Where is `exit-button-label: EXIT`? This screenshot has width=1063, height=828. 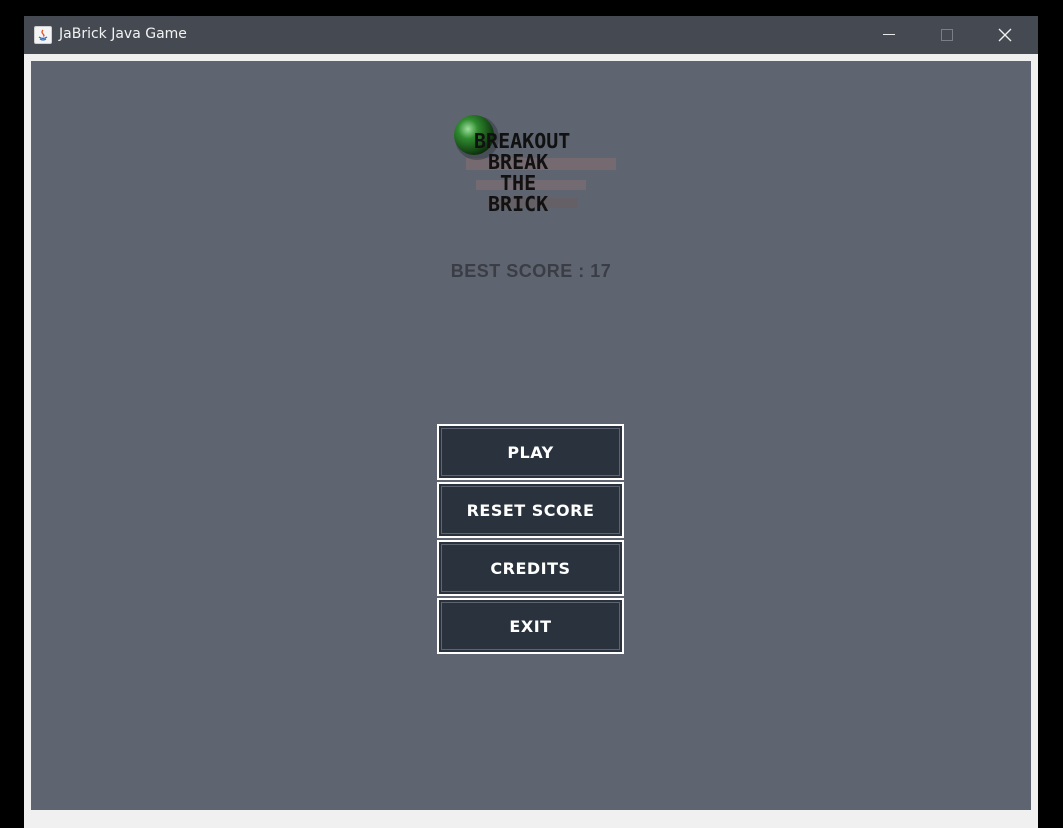 exit-button-label: EXIT is located at coordinates (530, 626).